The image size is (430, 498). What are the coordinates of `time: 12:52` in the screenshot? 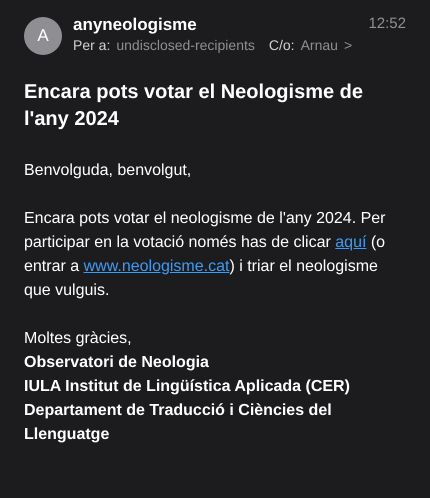 It's located at (387, 24).